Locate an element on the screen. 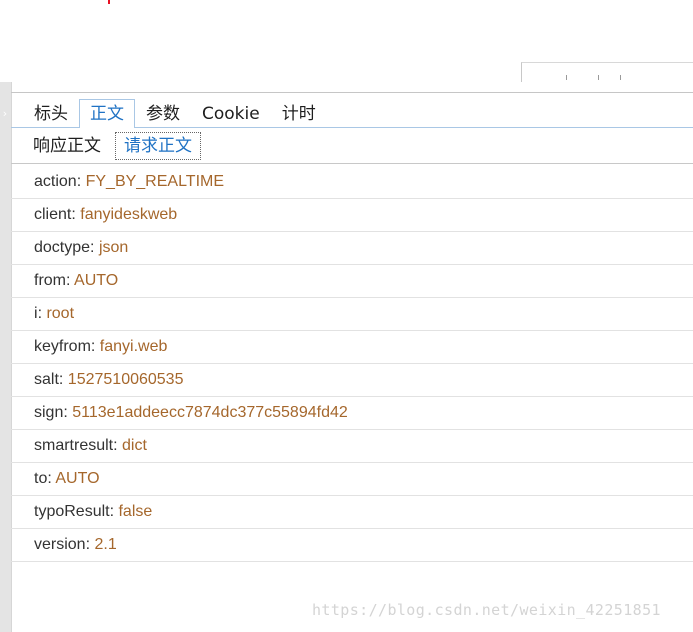  param-key: keyfrom is located at coordinates (62, 346).